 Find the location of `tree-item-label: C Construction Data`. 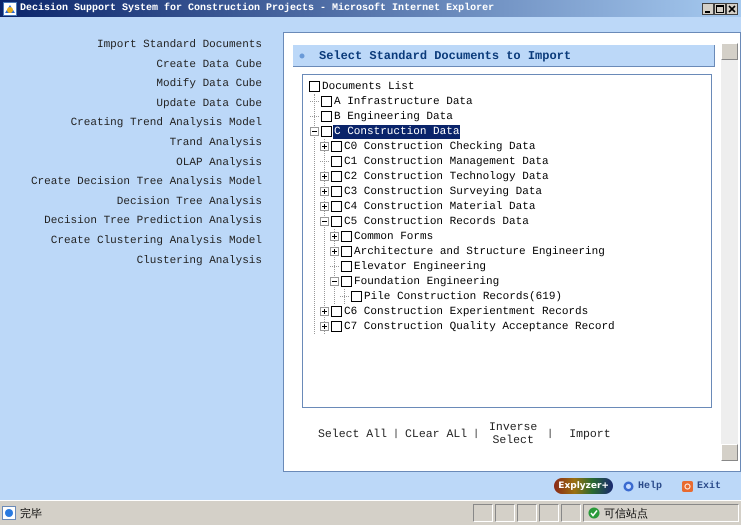

tree-item-label: C Construction Data is located at coordinates (396, 131).